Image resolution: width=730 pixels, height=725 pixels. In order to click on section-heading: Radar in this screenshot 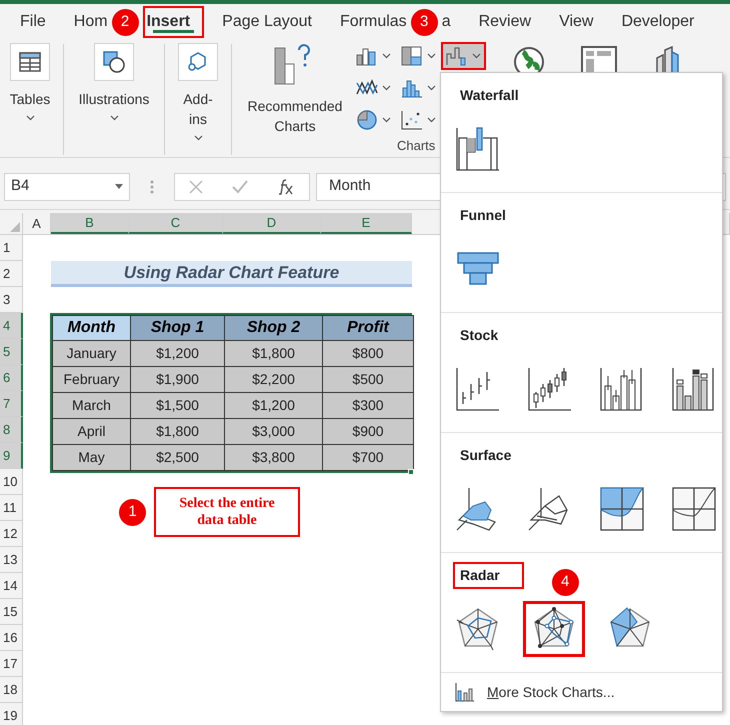, I will do `click(488, 575)`.